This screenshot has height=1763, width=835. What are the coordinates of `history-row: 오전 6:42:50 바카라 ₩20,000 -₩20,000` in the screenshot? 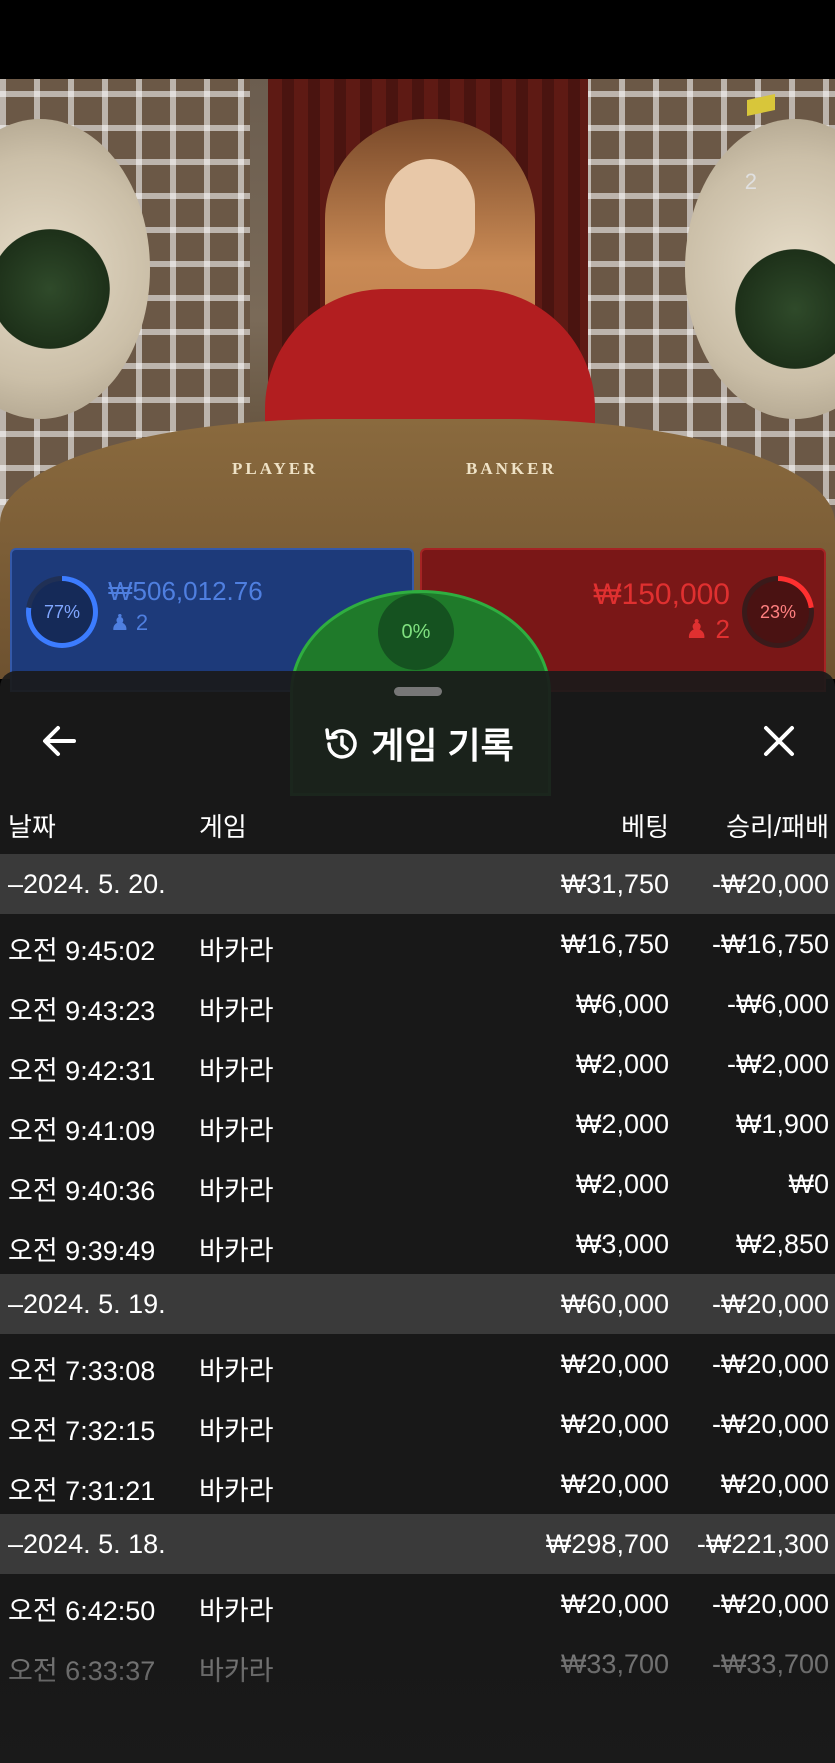 It's located at (417, 1604).